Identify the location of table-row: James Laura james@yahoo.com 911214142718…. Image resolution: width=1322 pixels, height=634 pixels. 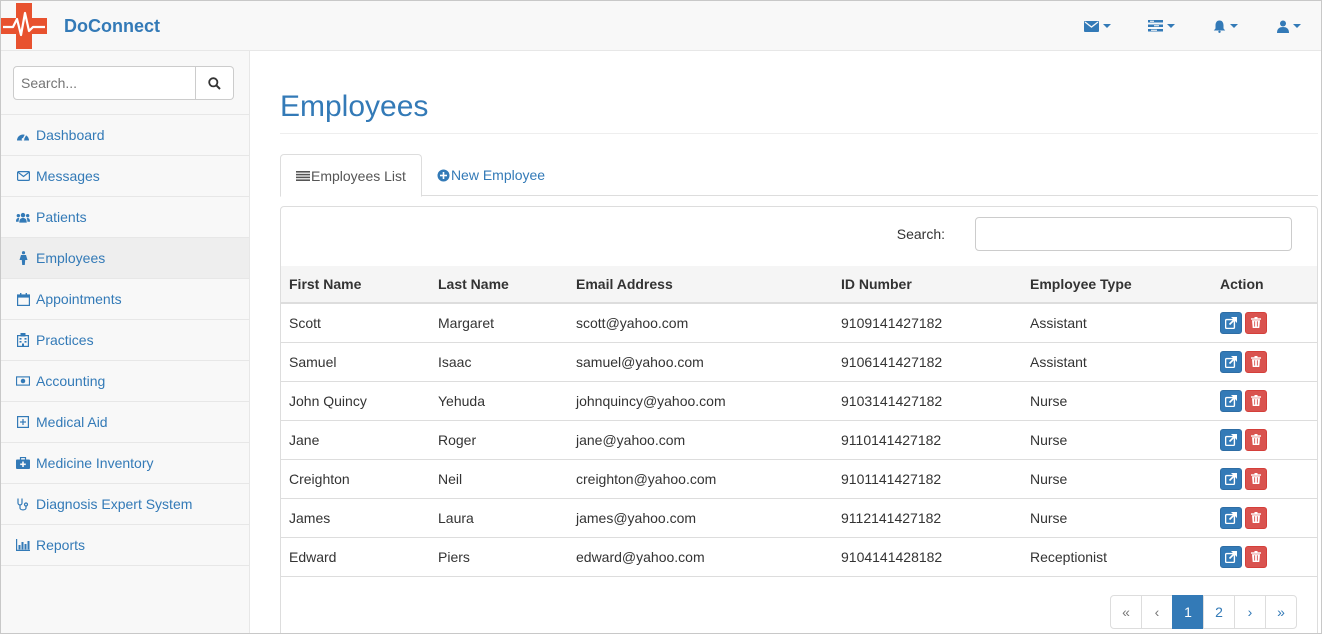
(799, 518).